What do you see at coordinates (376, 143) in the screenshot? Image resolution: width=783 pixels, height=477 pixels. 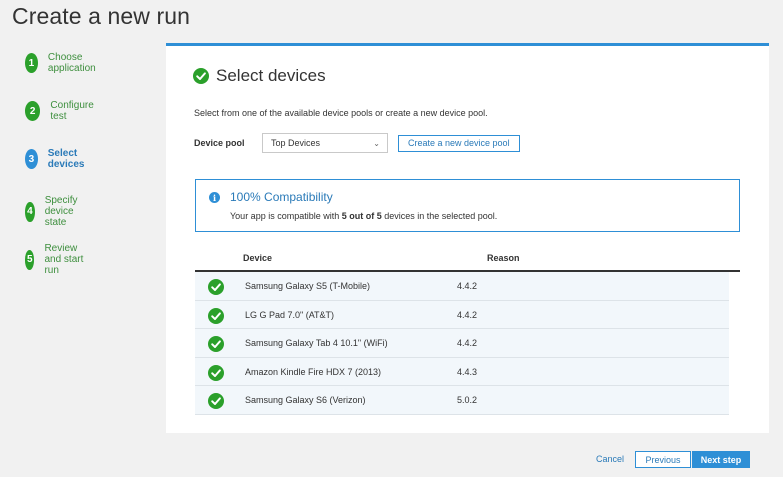 I see `chevron-down-icon: ⌄` at bounding box center [376, 143].